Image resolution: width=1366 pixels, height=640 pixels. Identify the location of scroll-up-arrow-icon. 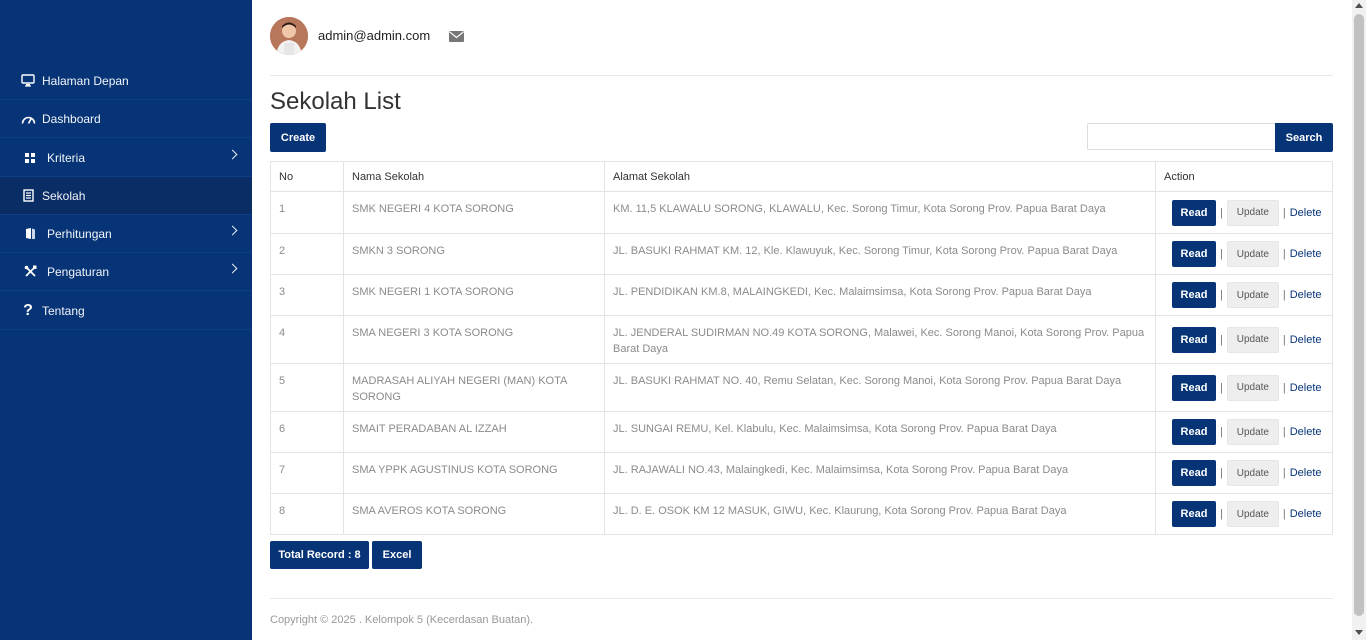
(1359, 5).